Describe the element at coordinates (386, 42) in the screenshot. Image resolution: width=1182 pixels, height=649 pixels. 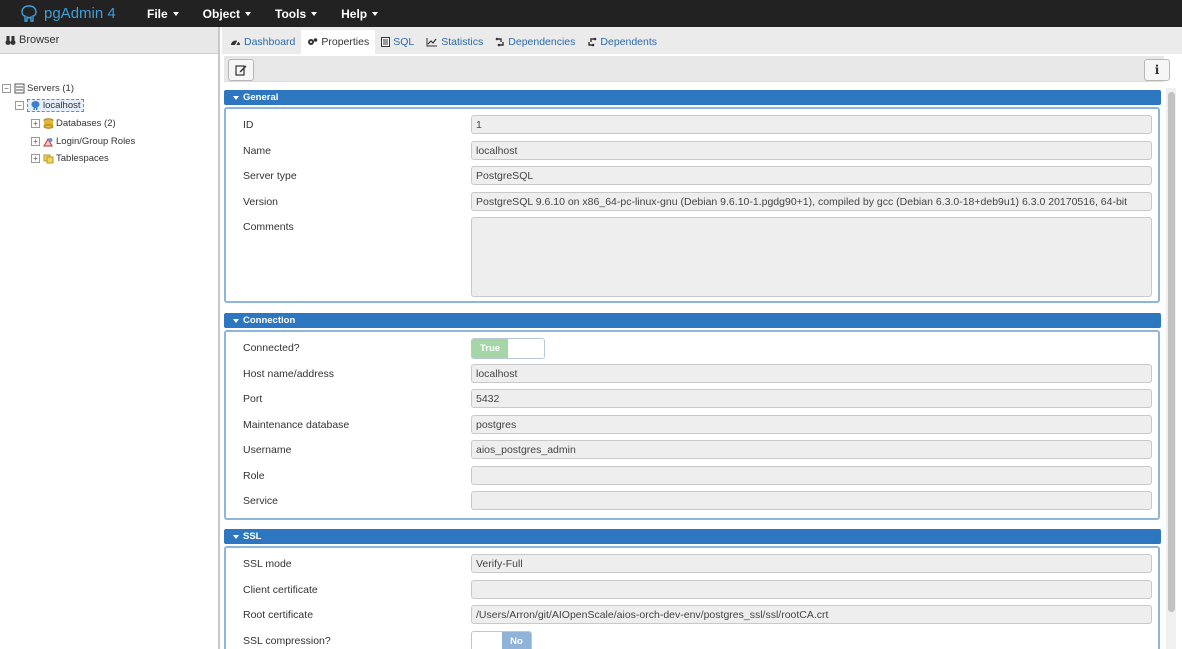
I see `file-icon` at that location.